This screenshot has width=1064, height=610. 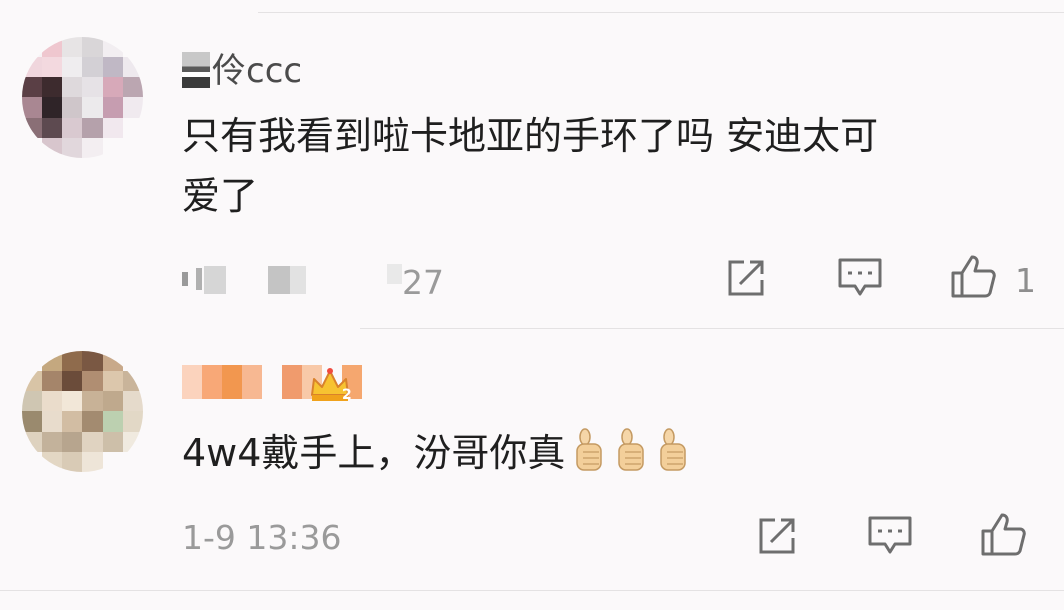 What do you see at coordinates (242, 70) in the screenshot?
I see `username: 伶ccc` at bounding box center [242, 70].